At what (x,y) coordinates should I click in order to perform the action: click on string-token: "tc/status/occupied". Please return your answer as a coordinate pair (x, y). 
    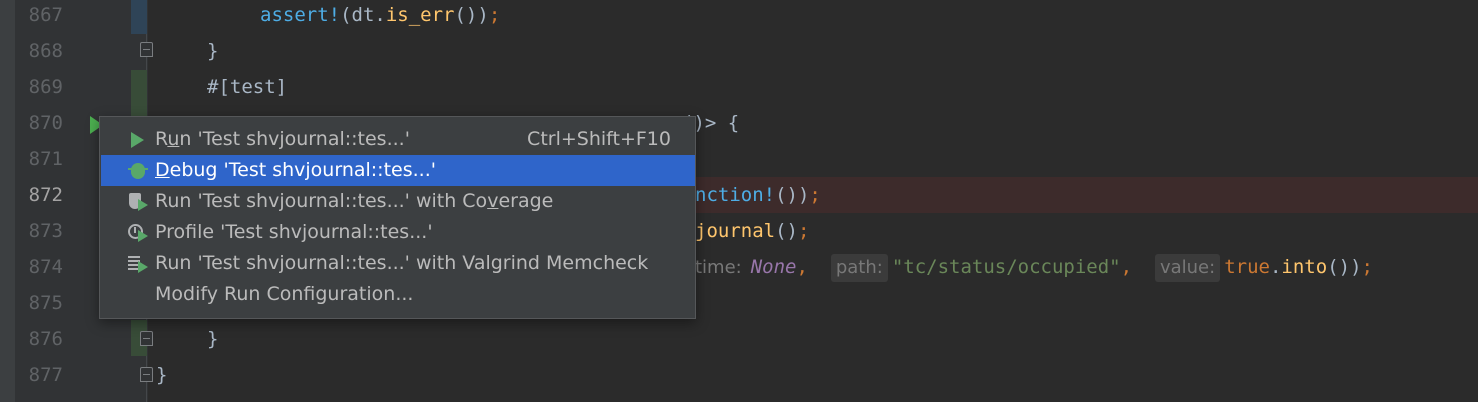
    Looking at the image, I should click on (1006, 267).